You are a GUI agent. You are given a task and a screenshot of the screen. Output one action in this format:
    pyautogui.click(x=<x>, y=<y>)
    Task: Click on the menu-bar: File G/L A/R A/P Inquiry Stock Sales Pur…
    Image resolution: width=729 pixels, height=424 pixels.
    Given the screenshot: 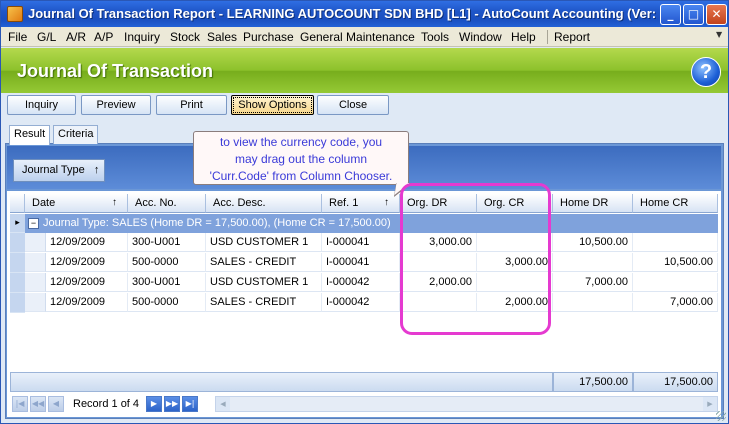 What is the action you would take?
    pyautogui.click(x=364, y=37)
    